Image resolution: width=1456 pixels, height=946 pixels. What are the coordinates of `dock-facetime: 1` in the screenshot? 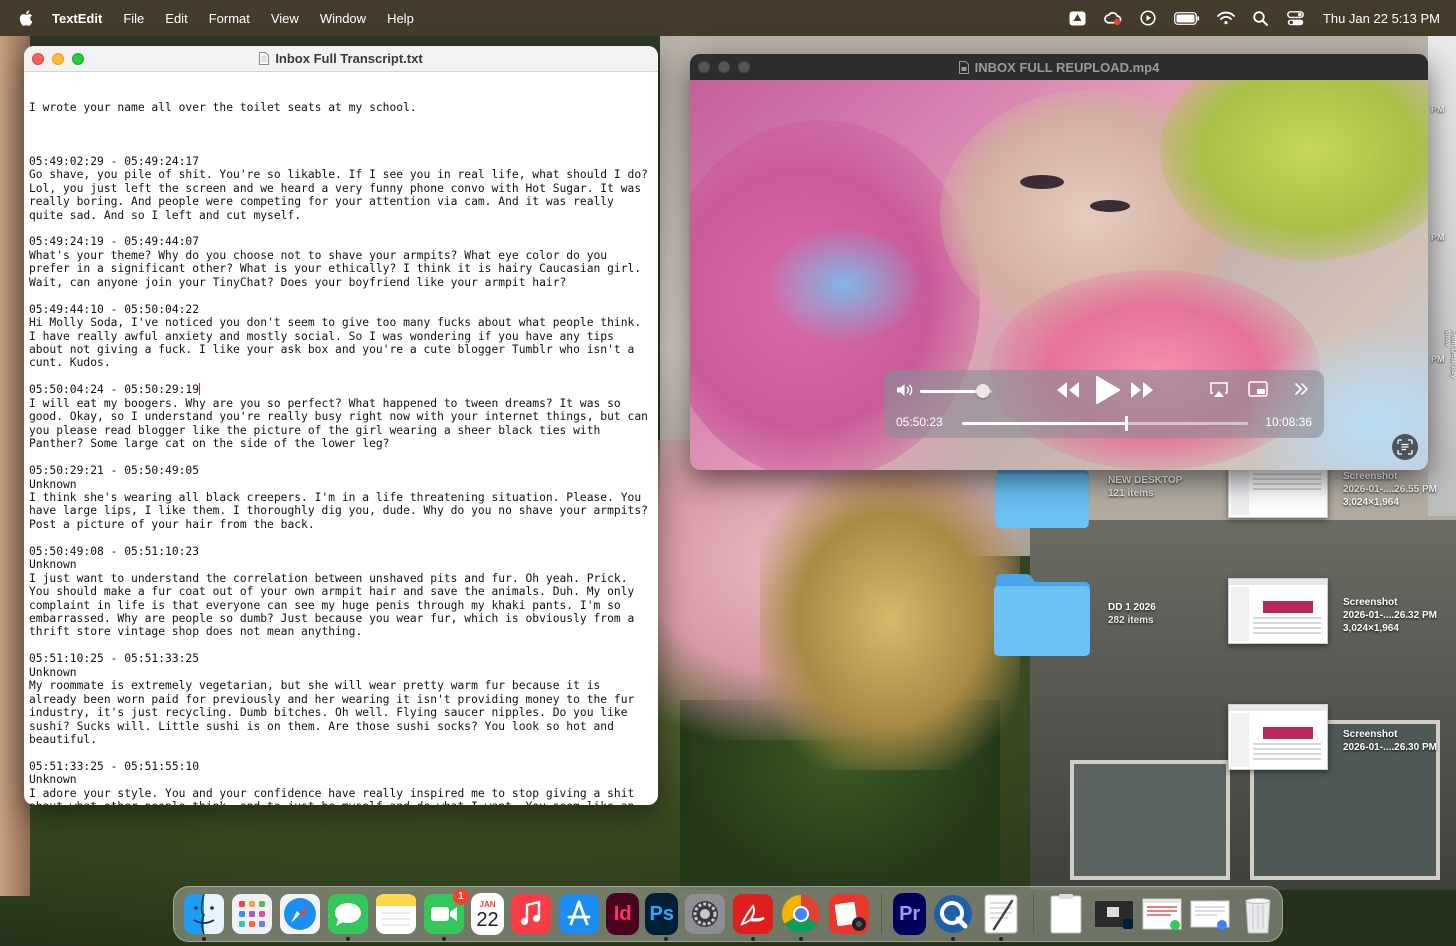 It's located at (446, 915).